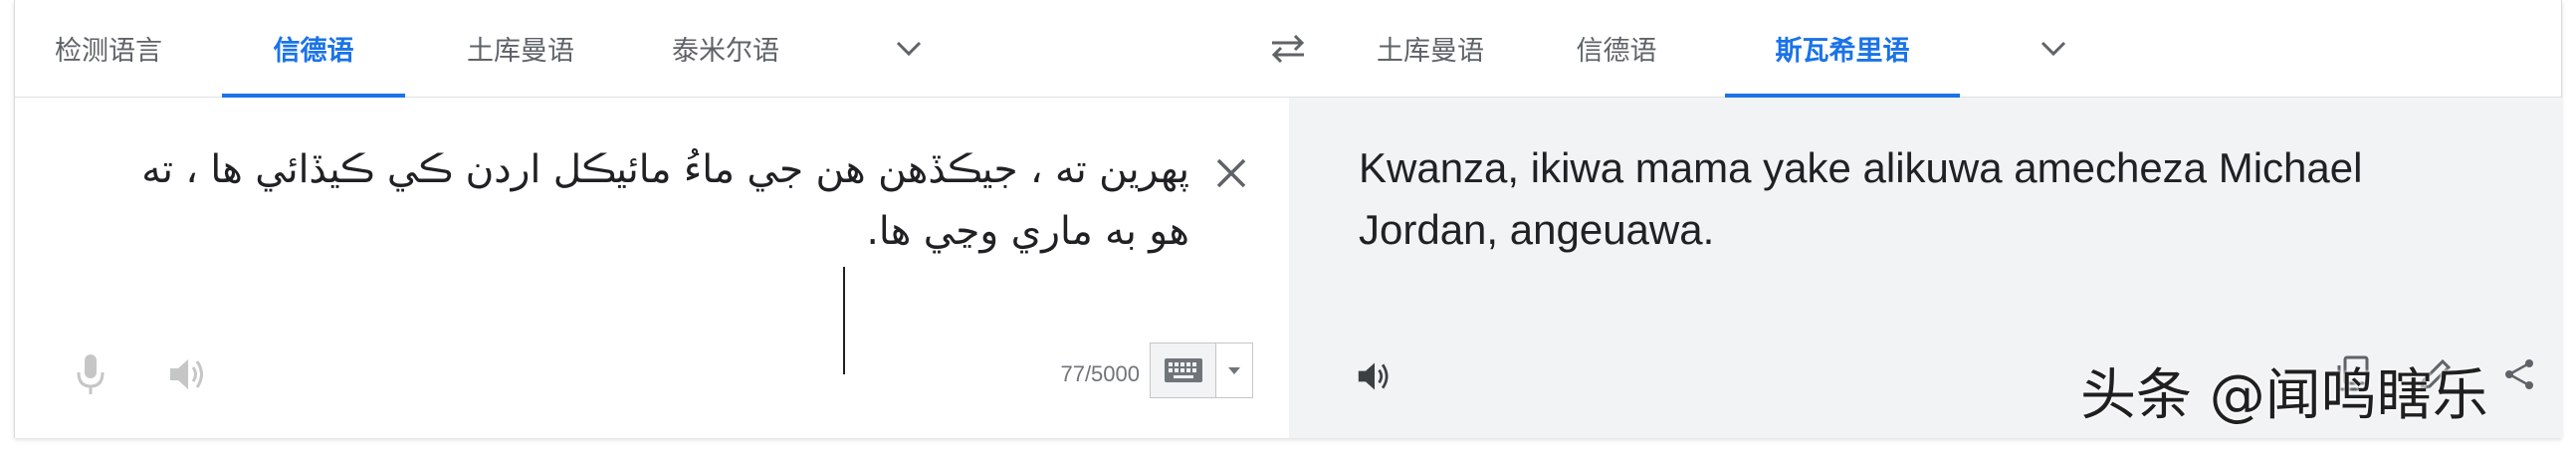  Describe the element at coordinates (1842, 49) in the screenshot. I see `tab-target-swahili: 斯瓦希里语` at that location.